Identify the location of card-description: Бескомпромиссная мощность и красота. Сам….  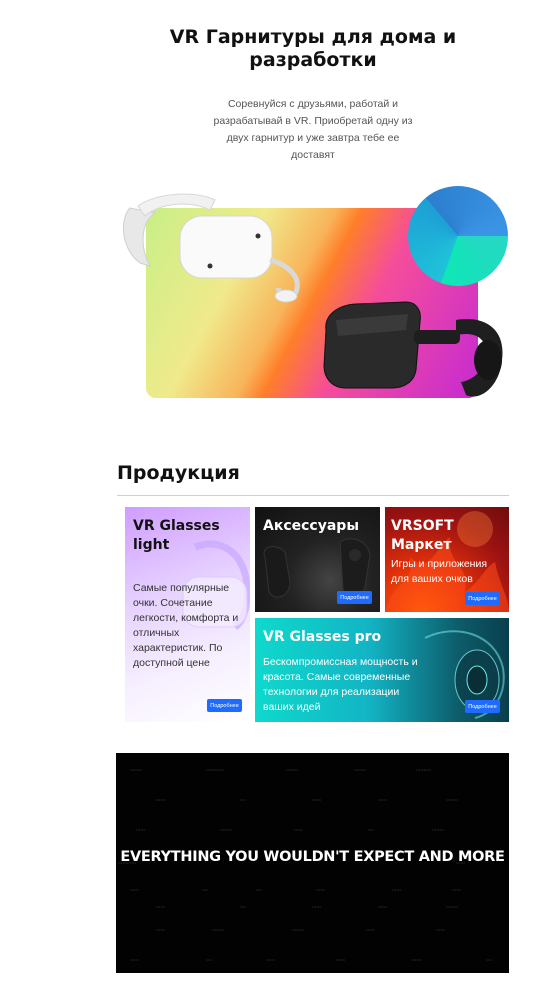
(340, 684).